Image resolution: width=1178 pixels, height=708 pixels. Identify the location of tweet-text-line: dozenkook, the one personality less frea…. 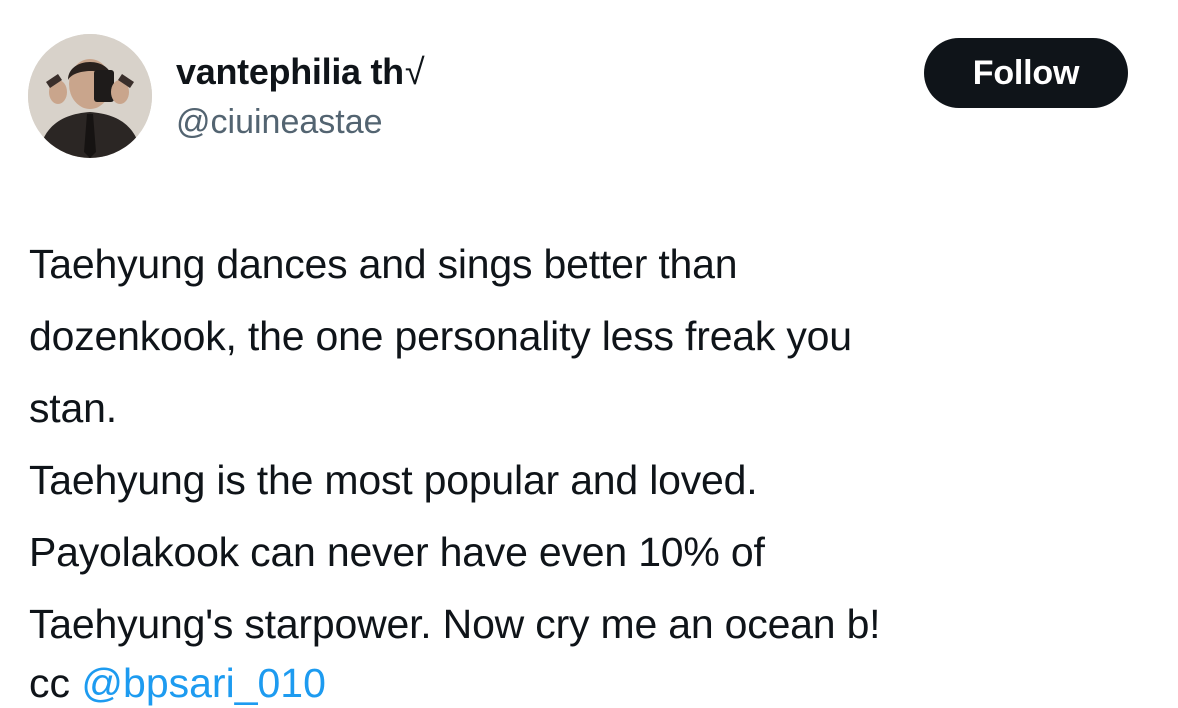
(440, 336).